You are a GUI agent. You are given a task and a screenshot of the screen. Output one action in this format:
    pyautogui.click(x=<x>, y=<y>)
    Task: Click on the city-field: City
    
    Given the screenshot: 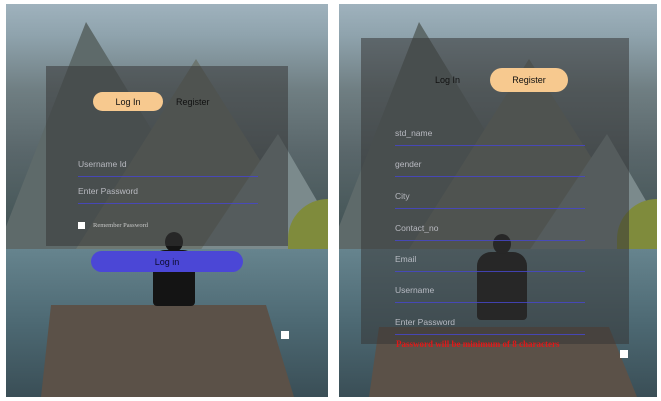 What is the action you would take?
    pyautogui.click(x=490, y=200)
    